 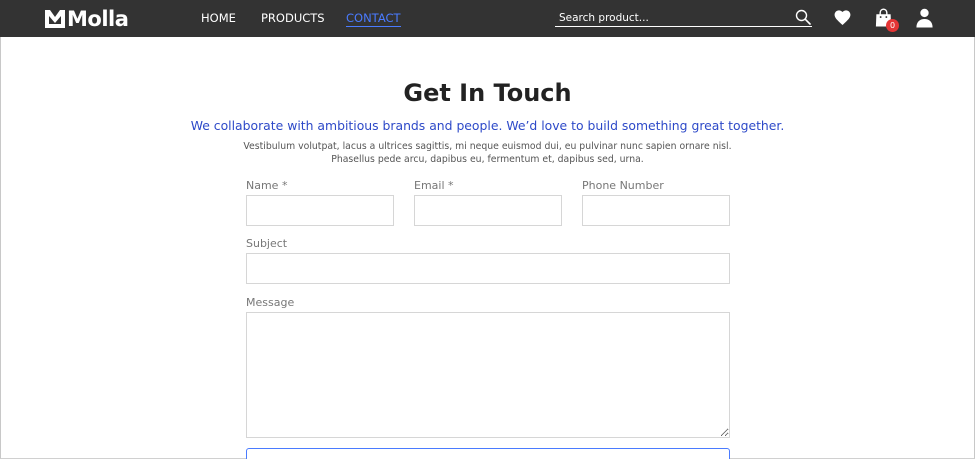 I want to click on heart-icon, so click(x=842, y=17).